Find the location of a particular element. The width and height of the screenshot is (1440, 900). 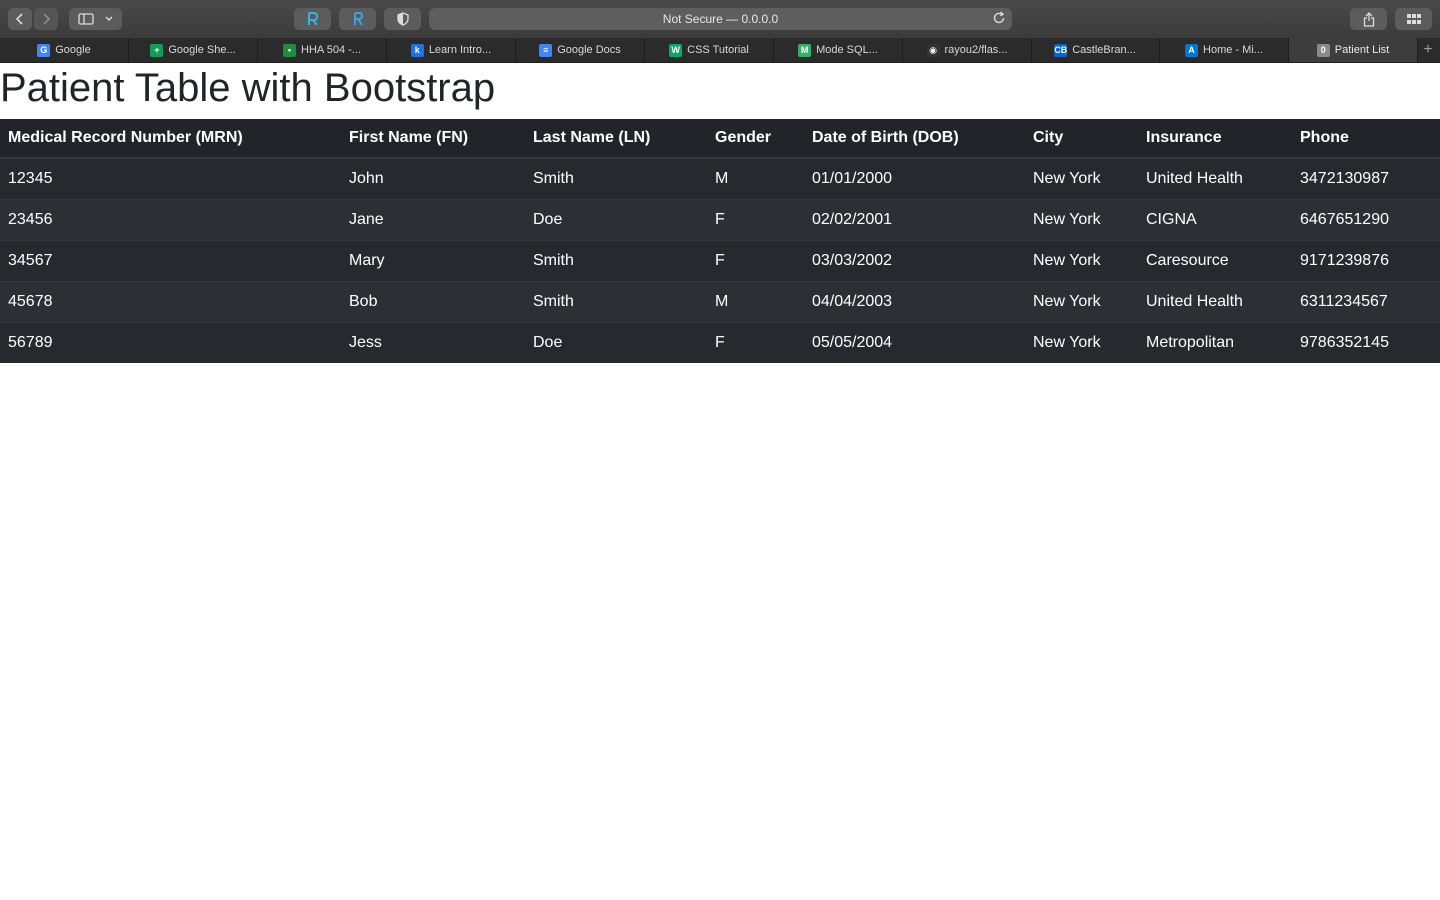

table-cell: 9171239876 is located at coordinates (1366, 260).